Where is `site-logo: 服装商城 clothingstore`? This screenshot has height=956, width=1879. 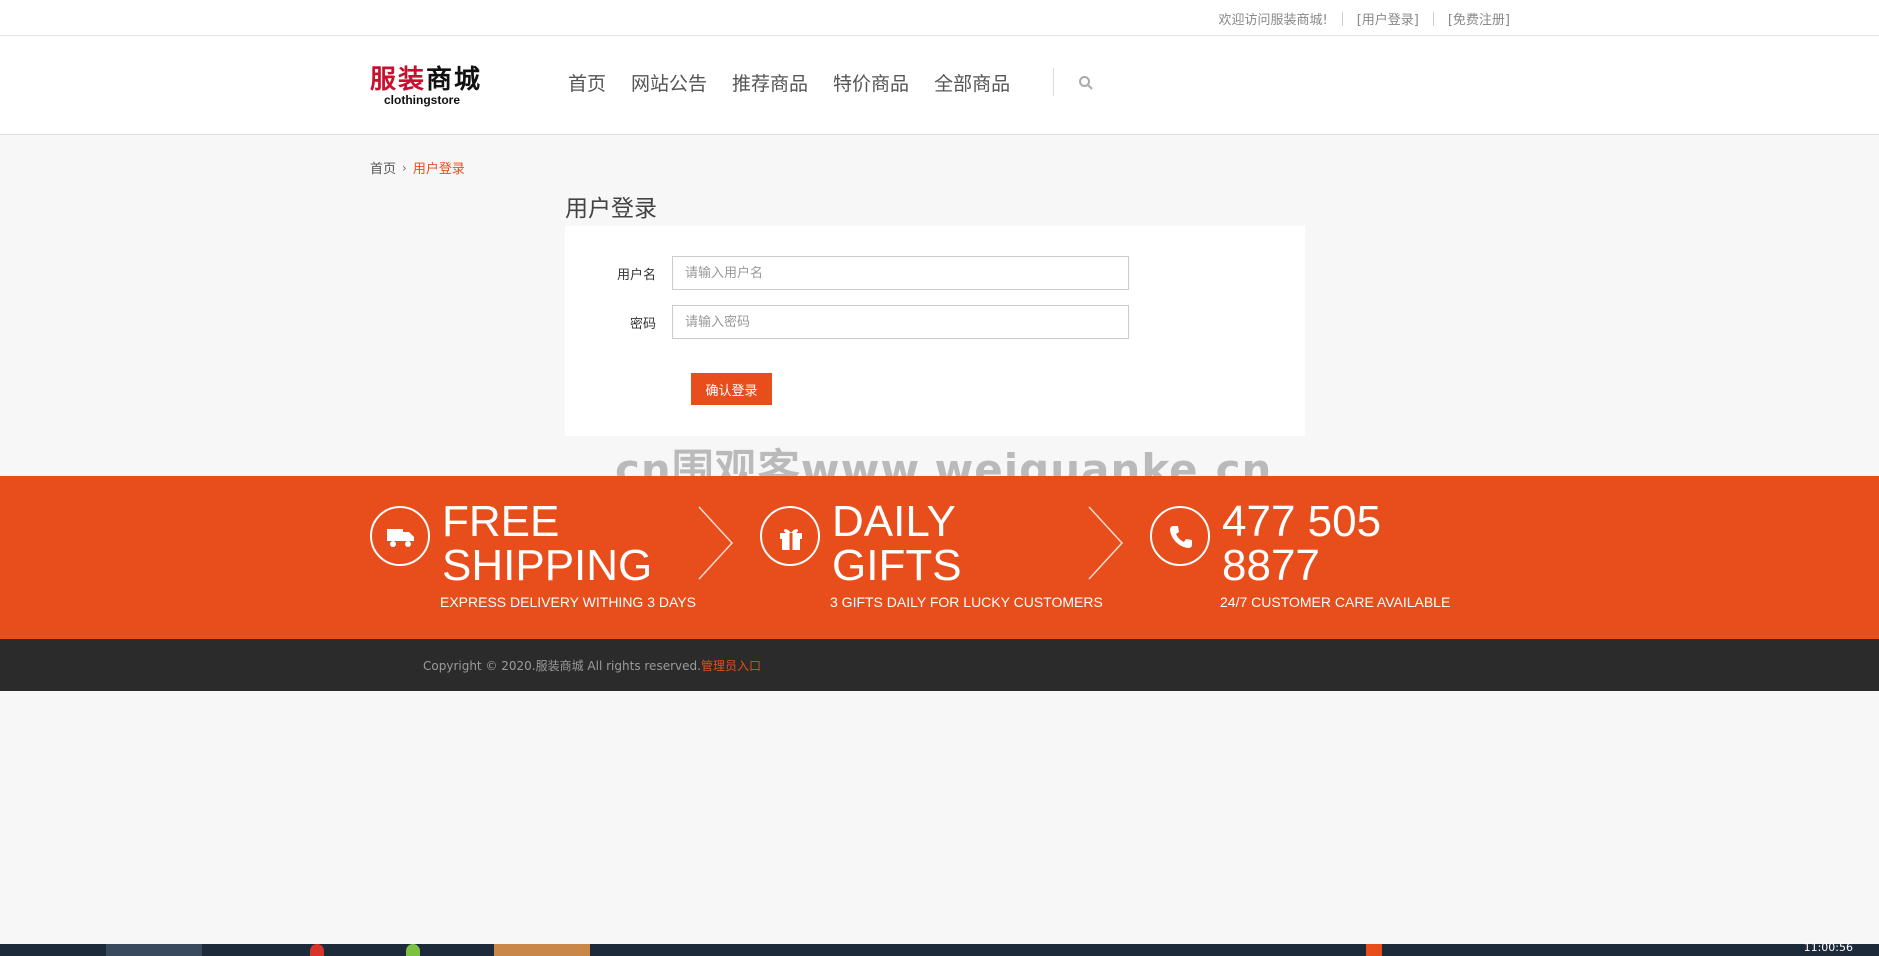 site-logo: 服装商城 clothingstore is located at coordinates (430, 89).